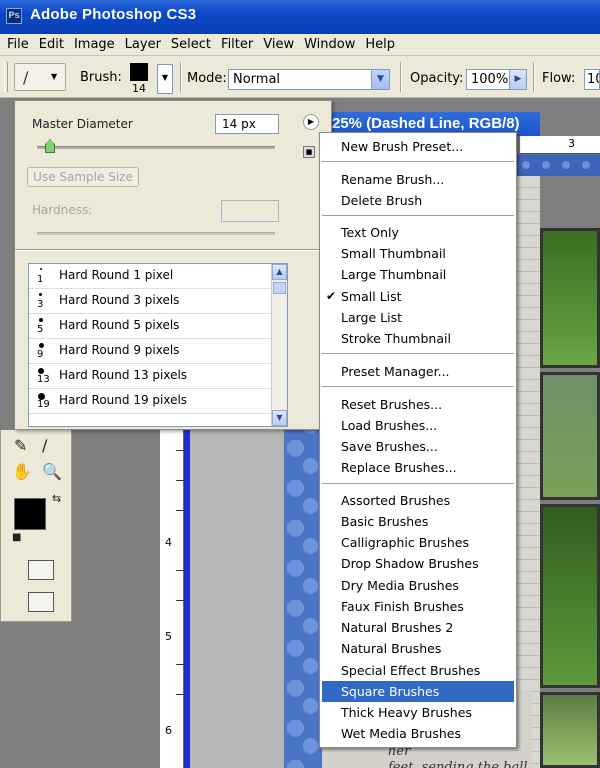 Image resolution: width=600 pixels, height=768 pixels. Describe the element at coordinates (143, 44) in the screenshot. I see `menu-layer: Layer` at that location.